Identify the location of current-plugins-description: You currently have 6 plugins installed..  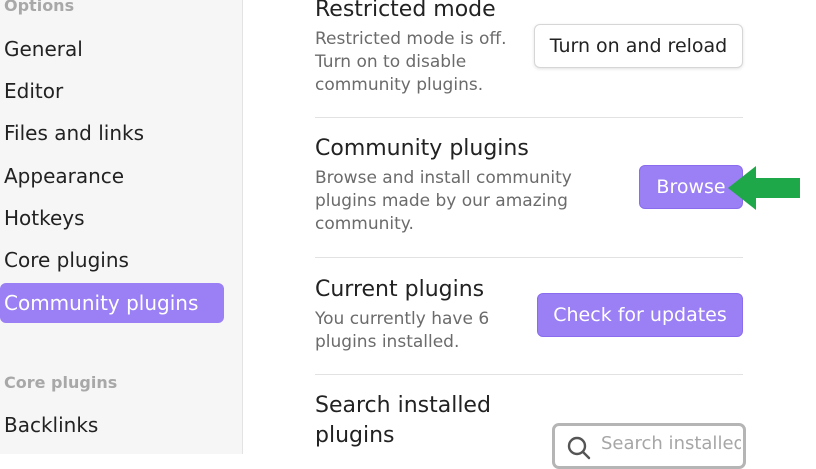
(402, 330).